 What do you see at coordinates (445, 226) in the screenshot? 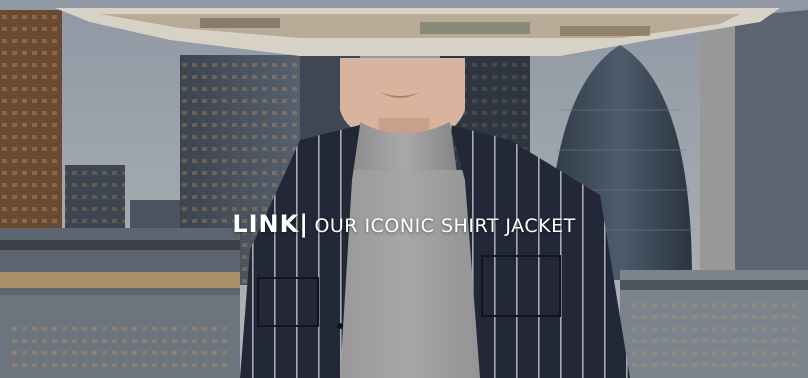
I see `banner-tagline: OUR ICONIC SHIRT JACKET` at bounding box center [445, 226].